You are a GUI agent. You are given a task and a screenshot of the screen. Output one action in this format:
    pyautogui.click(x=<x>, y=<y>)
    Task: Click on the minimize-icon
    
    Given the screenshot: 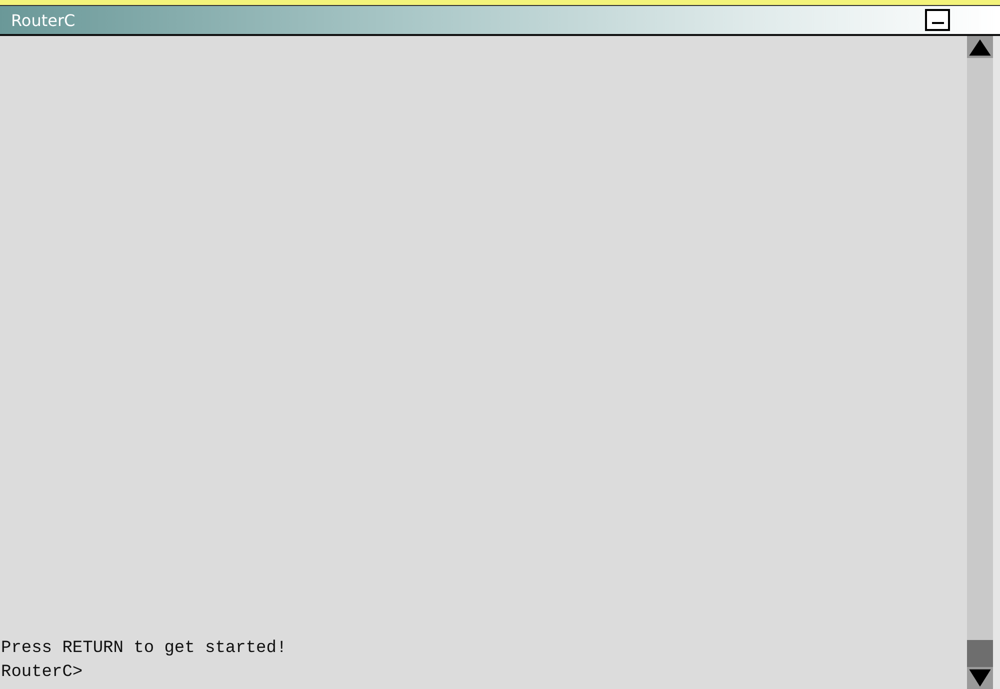 What is the action you would take?
    pyautogui.click(x=938, y=24)
    